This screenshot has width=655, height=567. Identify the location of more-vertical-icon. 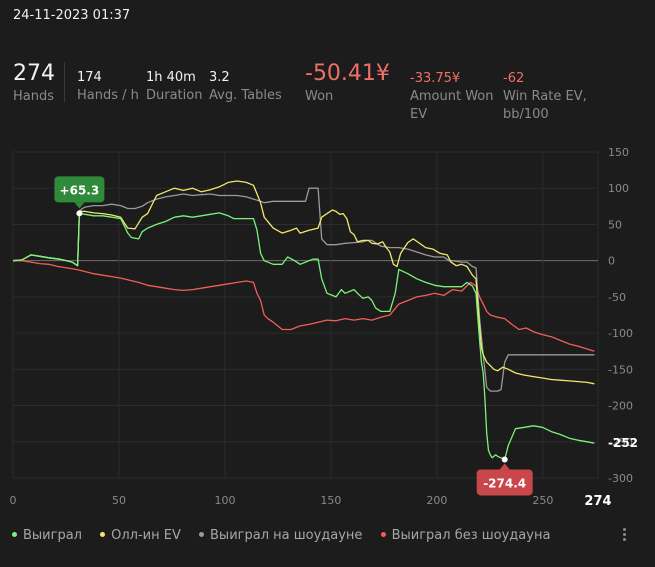
(624, 535).